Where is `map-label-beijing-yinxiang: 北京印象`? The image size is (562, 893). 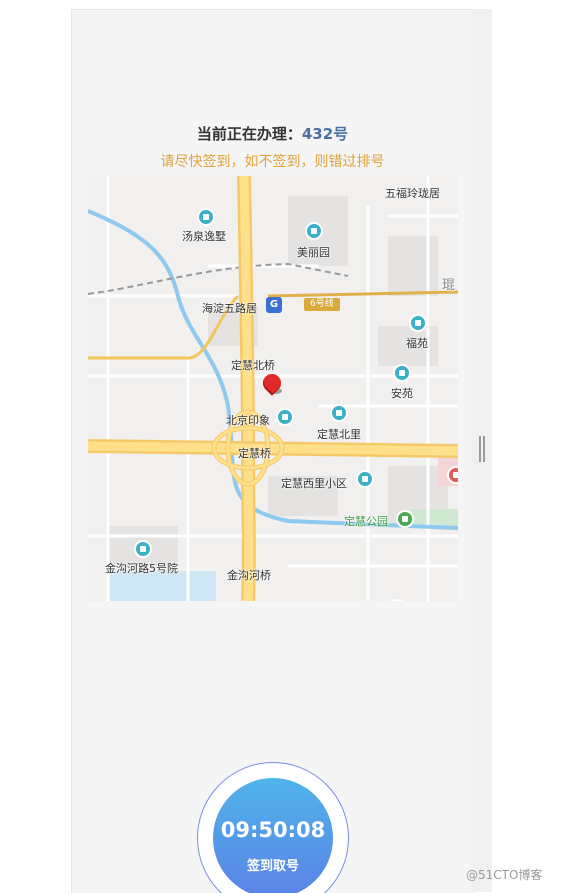 map-label-beijing-yinxiang: 北京印象 is located at coordinates (248, 420).